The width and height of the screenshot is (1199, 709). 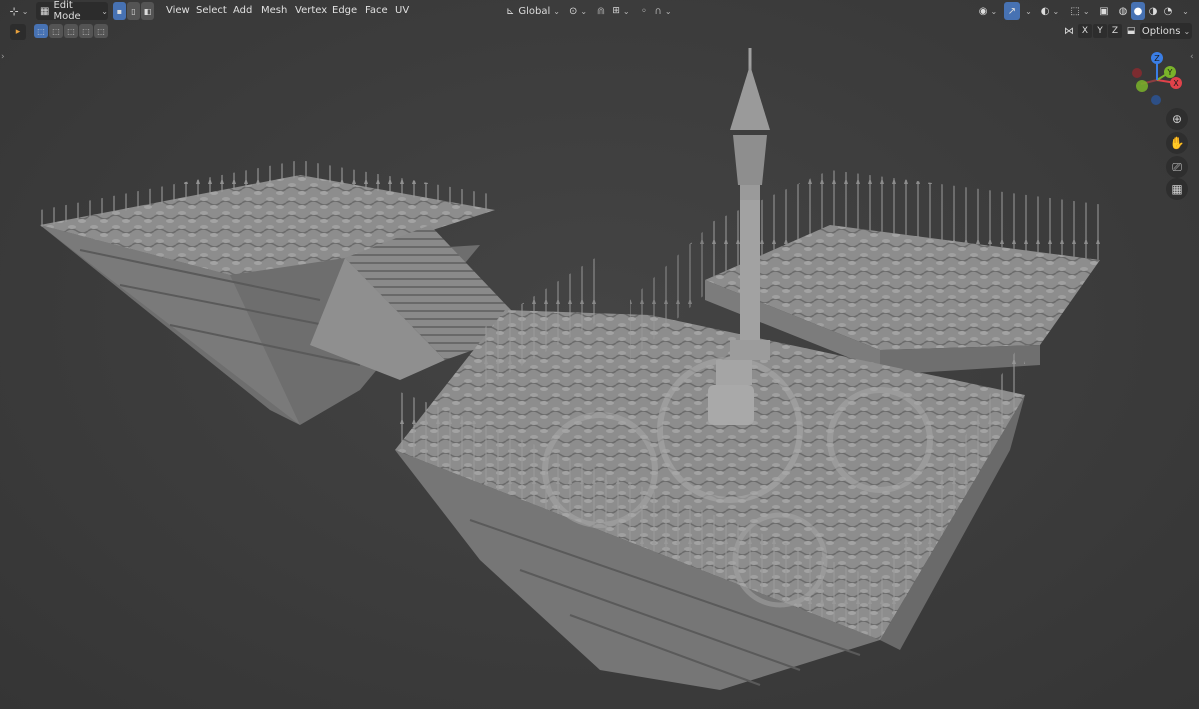 What do you see at coordinates (1153, 11) in the screenshot?
I see `material-preview-button: ◑` at bounding box center [1153, 11].